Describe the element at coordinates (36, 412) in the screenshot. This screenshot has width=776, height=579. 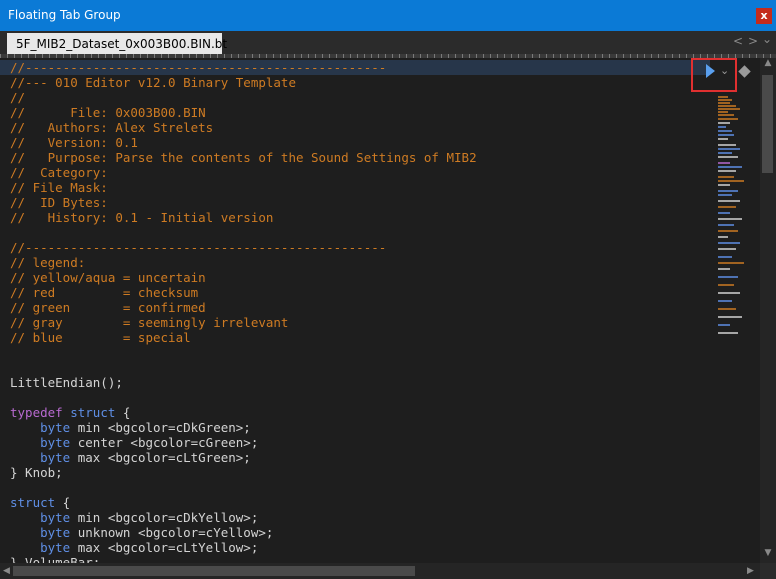
I see `code-token: typedef` at that location.